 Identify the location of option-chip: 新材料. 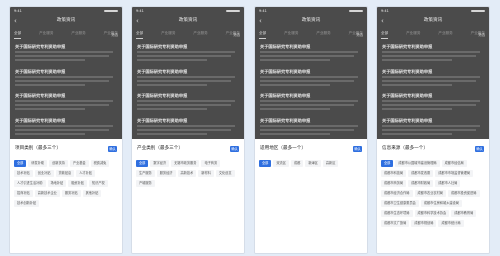
(206, 173).